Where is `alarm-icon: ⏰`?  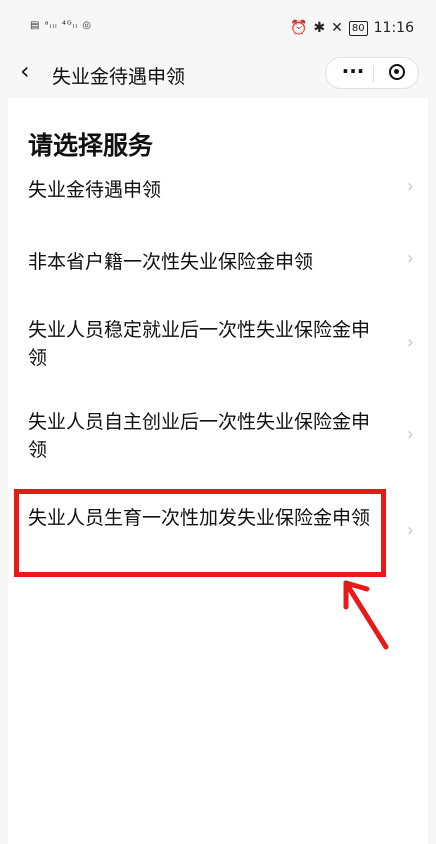
alarm-icon: ⏰ is located at coordinates (299, 28).